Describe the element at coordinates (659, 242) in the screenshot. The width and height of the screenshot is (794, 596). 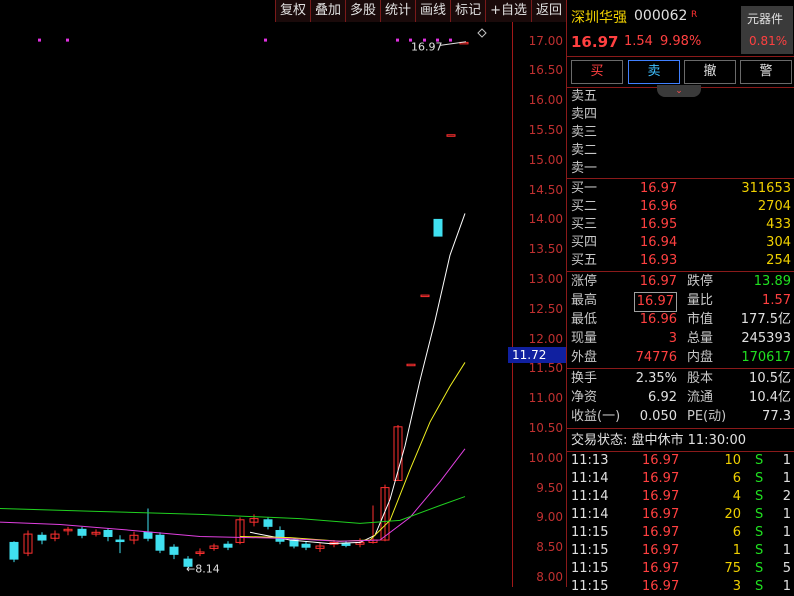
I see `bid-price: 16.94` at that location.